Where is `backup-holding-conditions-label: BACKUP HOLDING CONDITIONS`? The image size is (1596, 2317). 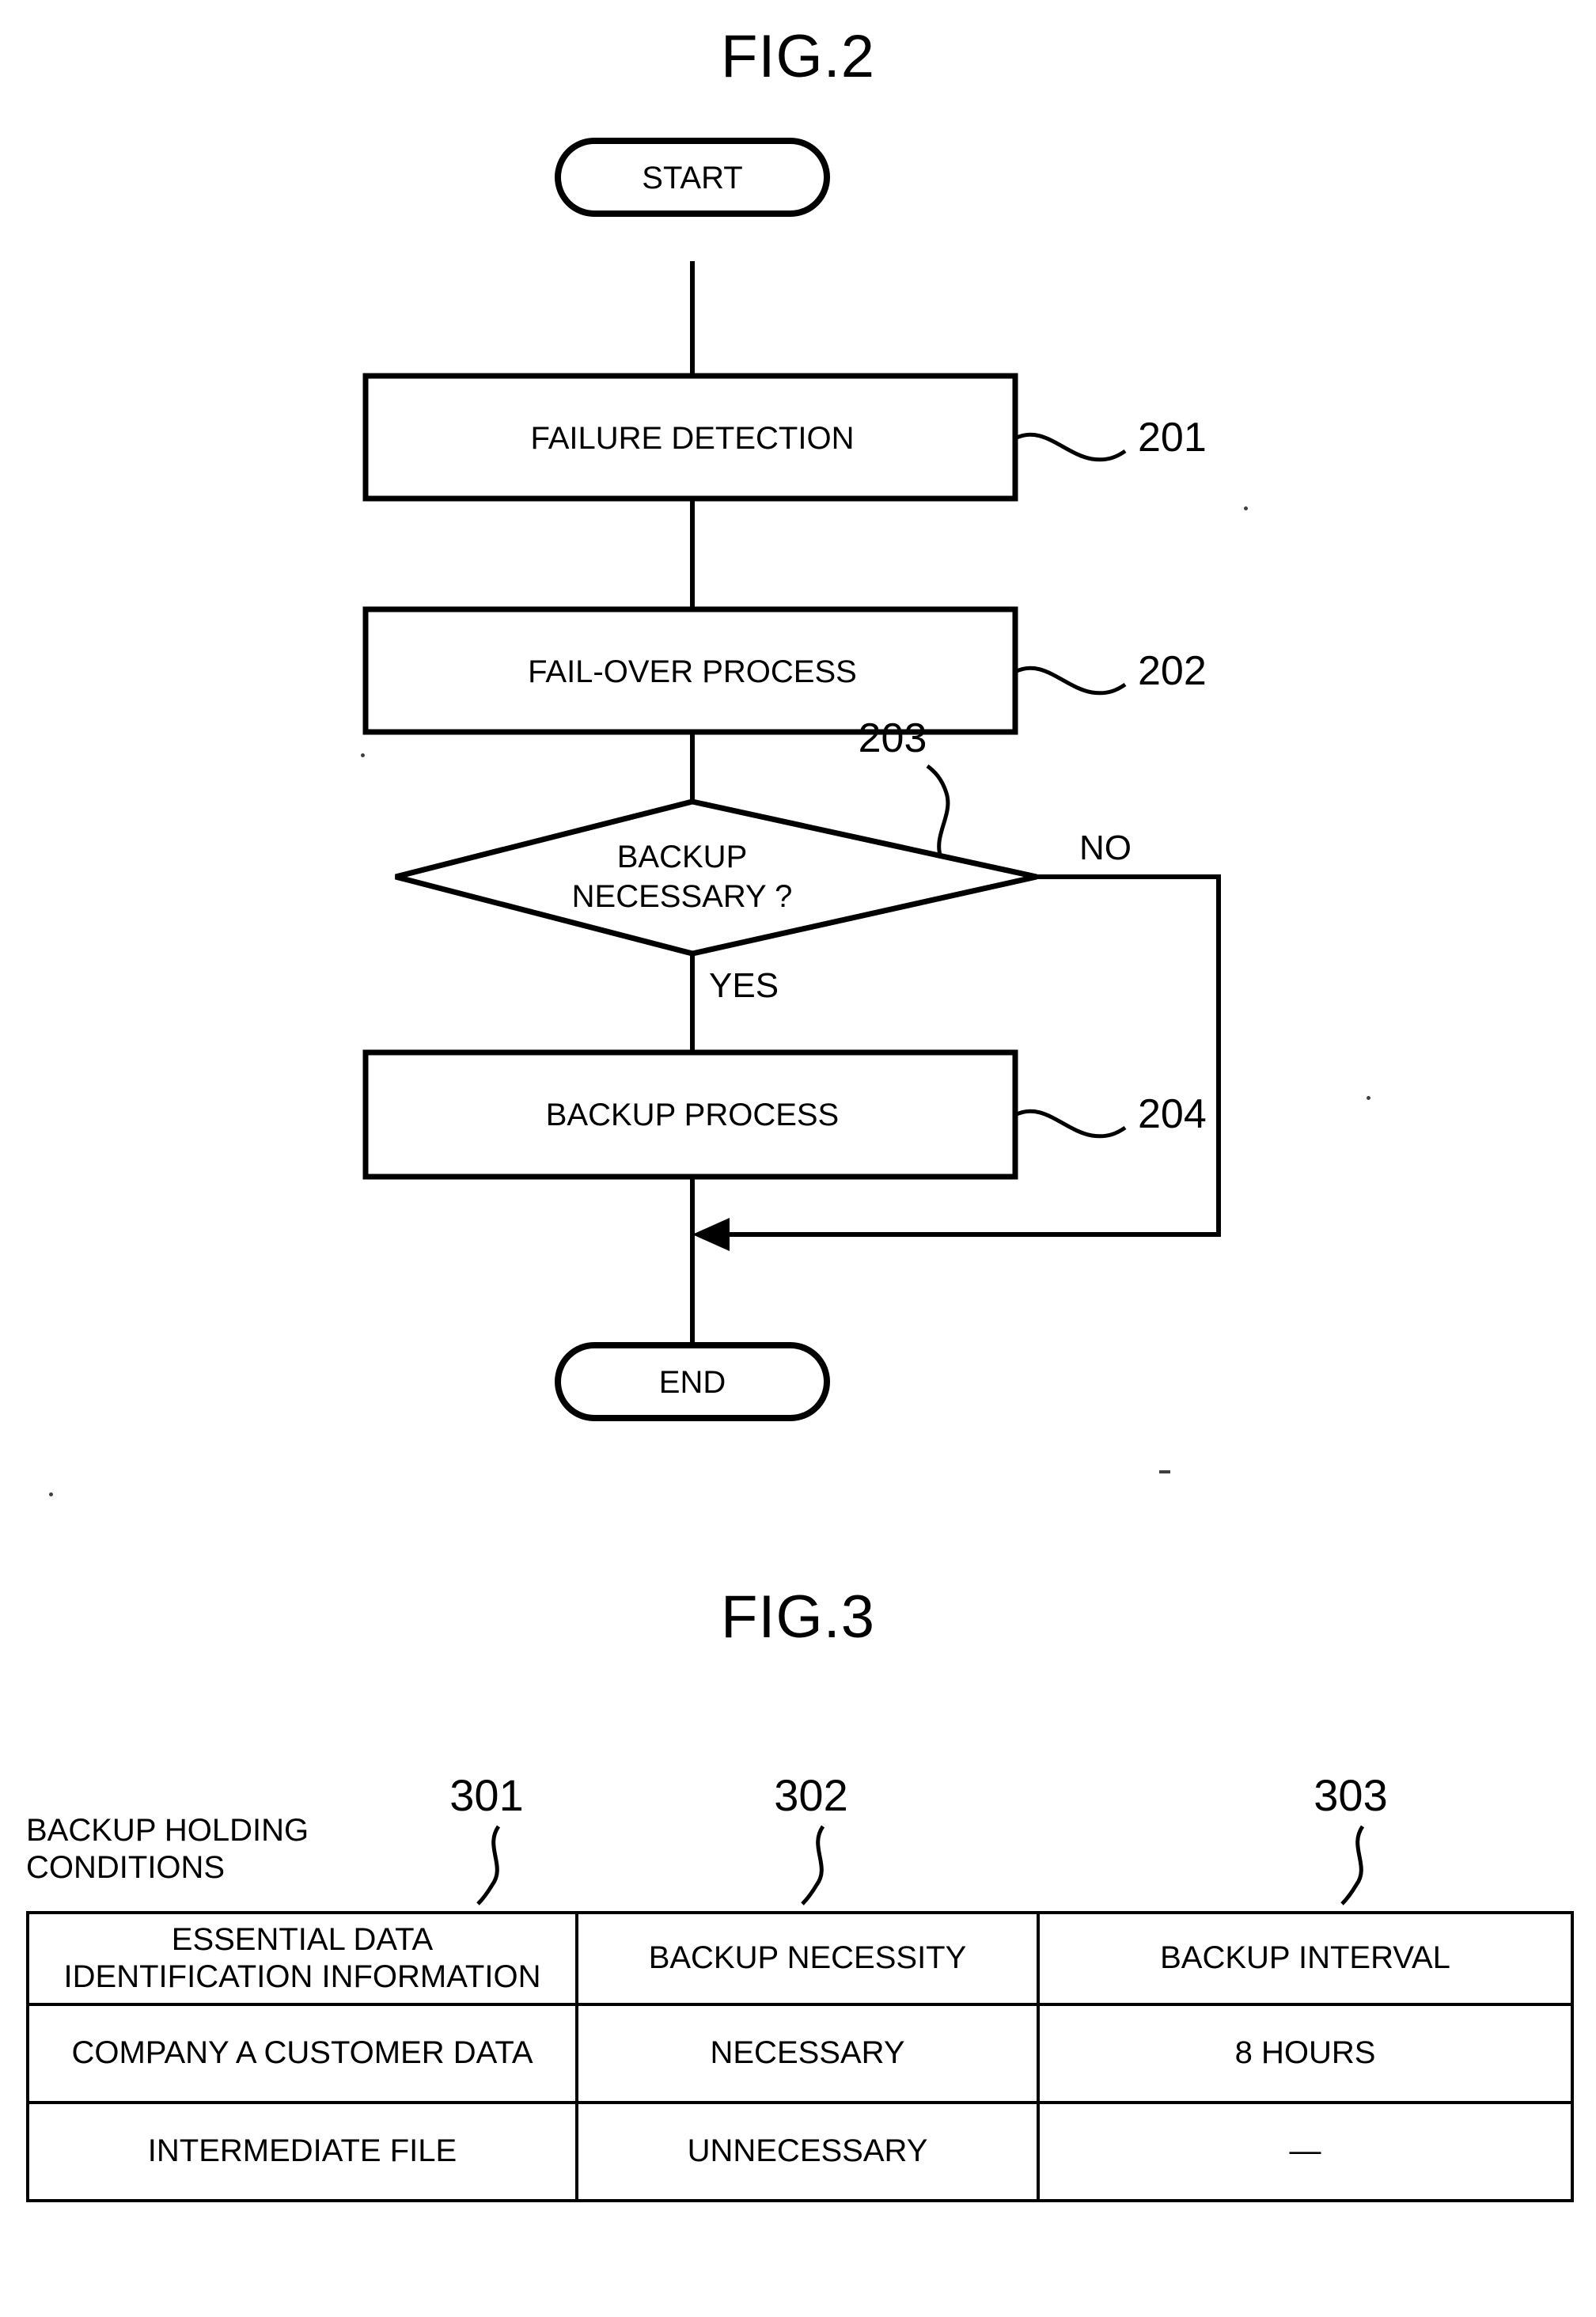 backup-holding-conditions-label: BACKUP HOLDING CONDITIONS is located at coordinates (167, 1849).